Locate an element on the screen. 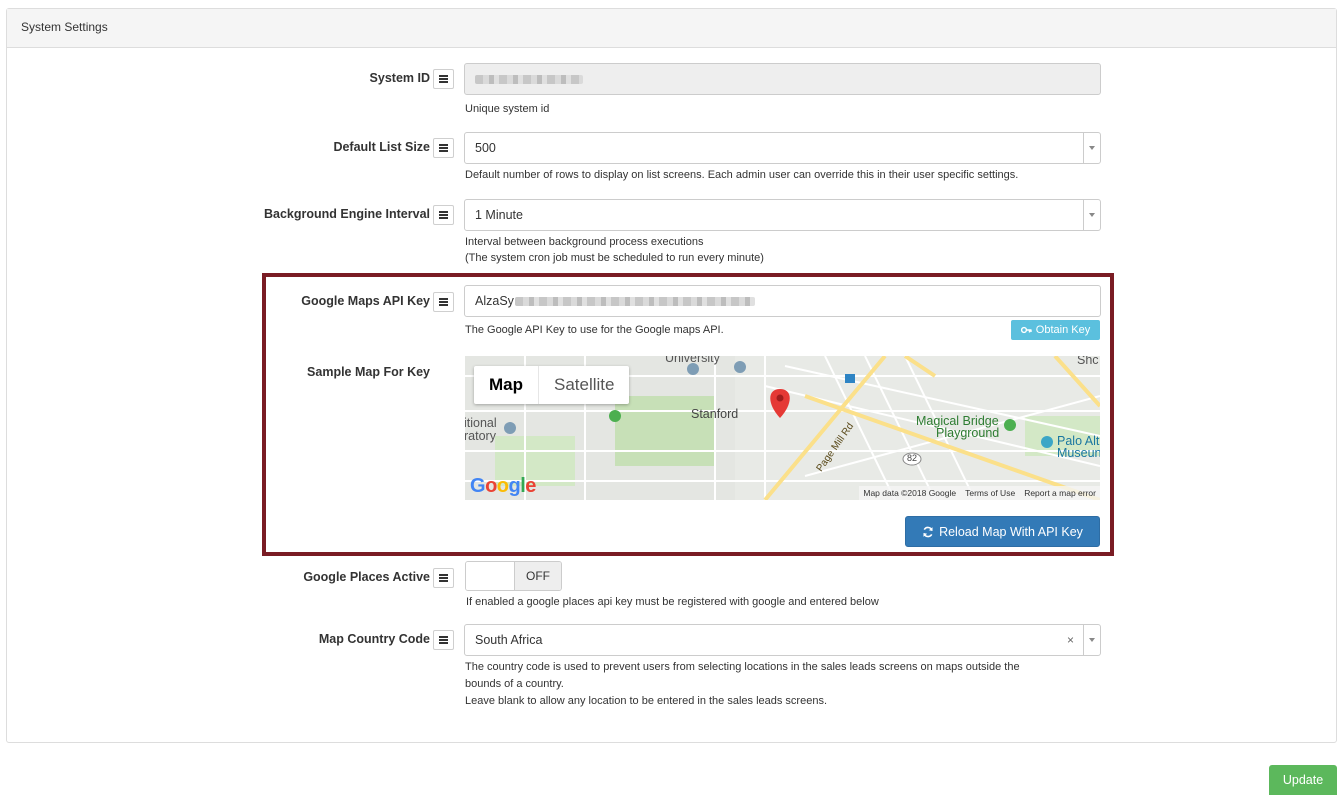 This screenshot has width=1341, height=795. help-line: bounds of a country. is located at coordinates (514, 684).